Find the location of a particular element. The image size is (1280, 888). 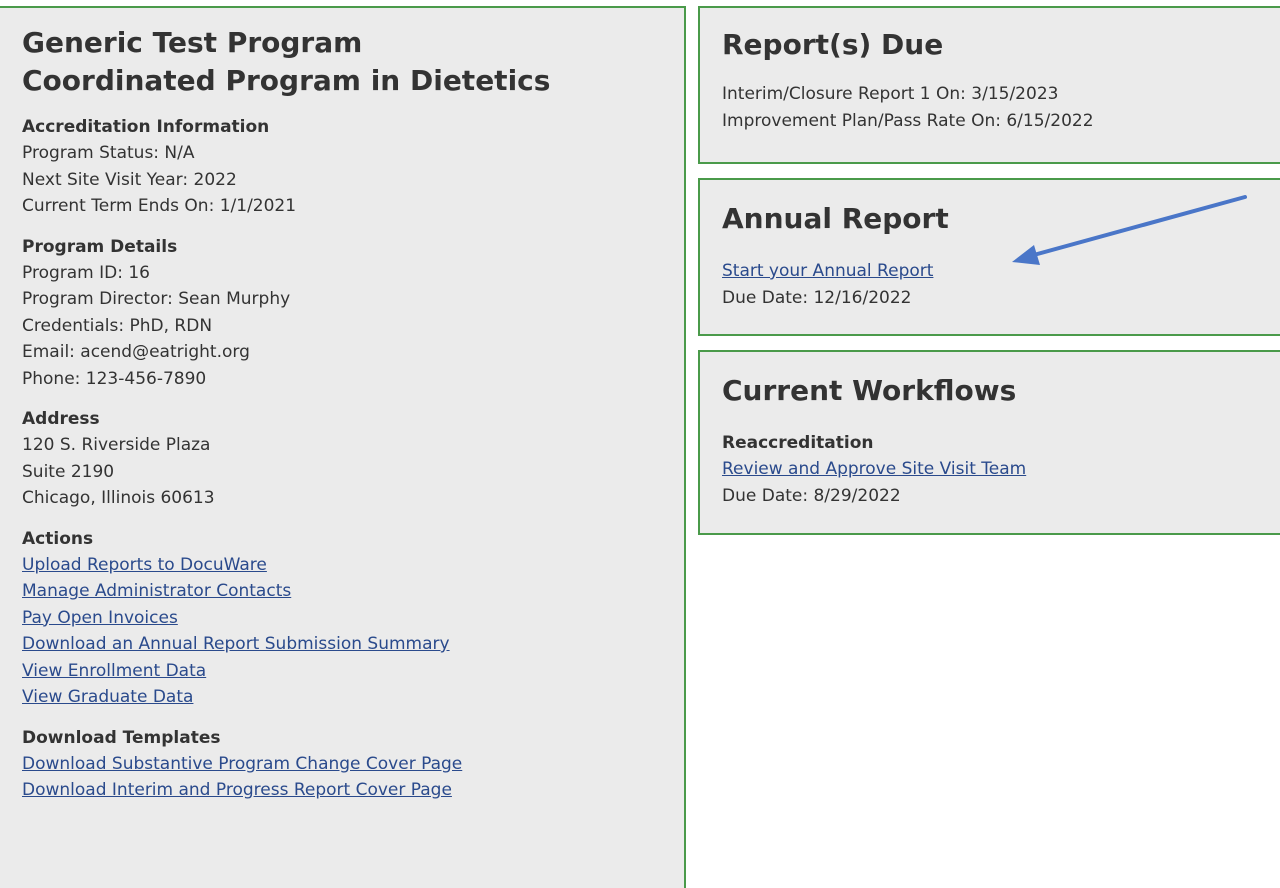

program-name: Generic Test Program is located at coordinates (192, 42).